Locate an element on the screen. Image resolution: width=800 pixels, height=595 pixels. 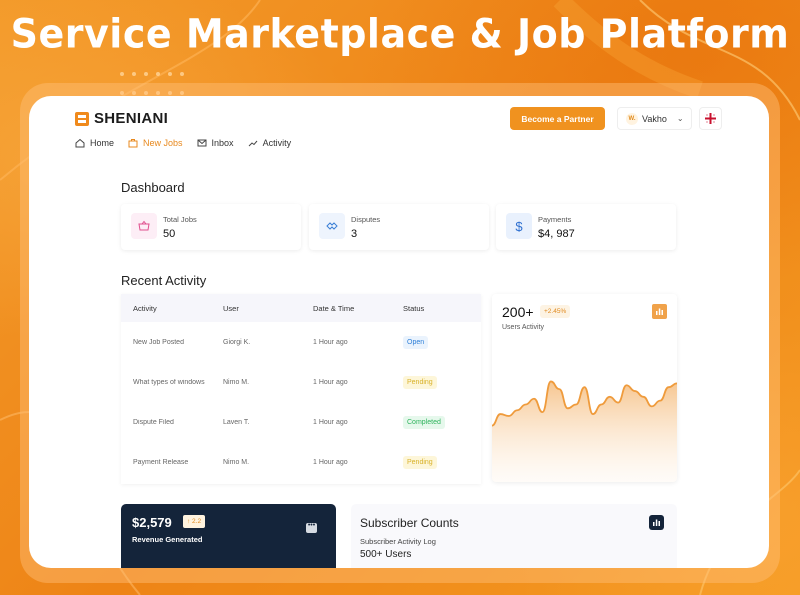
nav-label: New Jobs is located at coordinates (163, 143).